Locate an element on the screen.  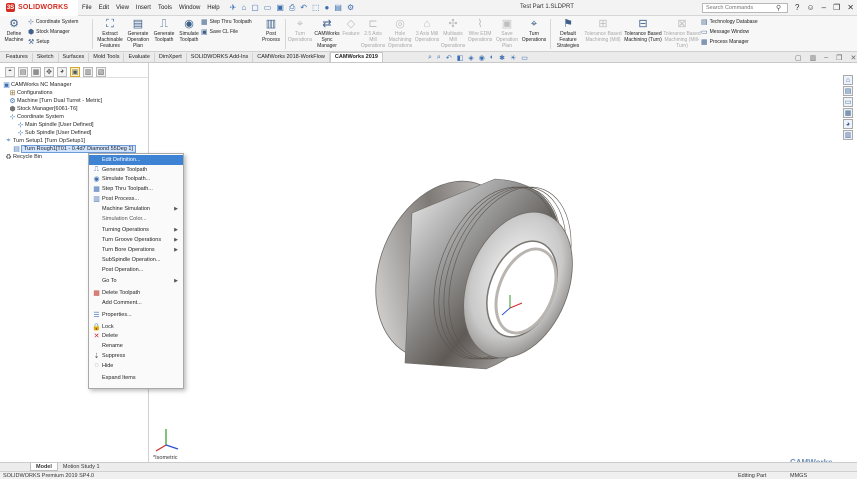
tree-node-main-spindle: ⊹ Main Spindle [User Defined] is located at coordinates (75, 125).